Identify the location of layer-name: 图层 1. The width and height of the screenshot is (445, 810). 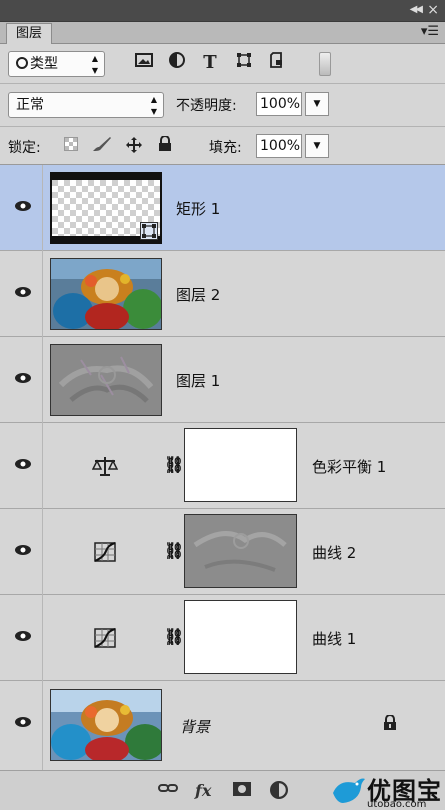
(198, 381).